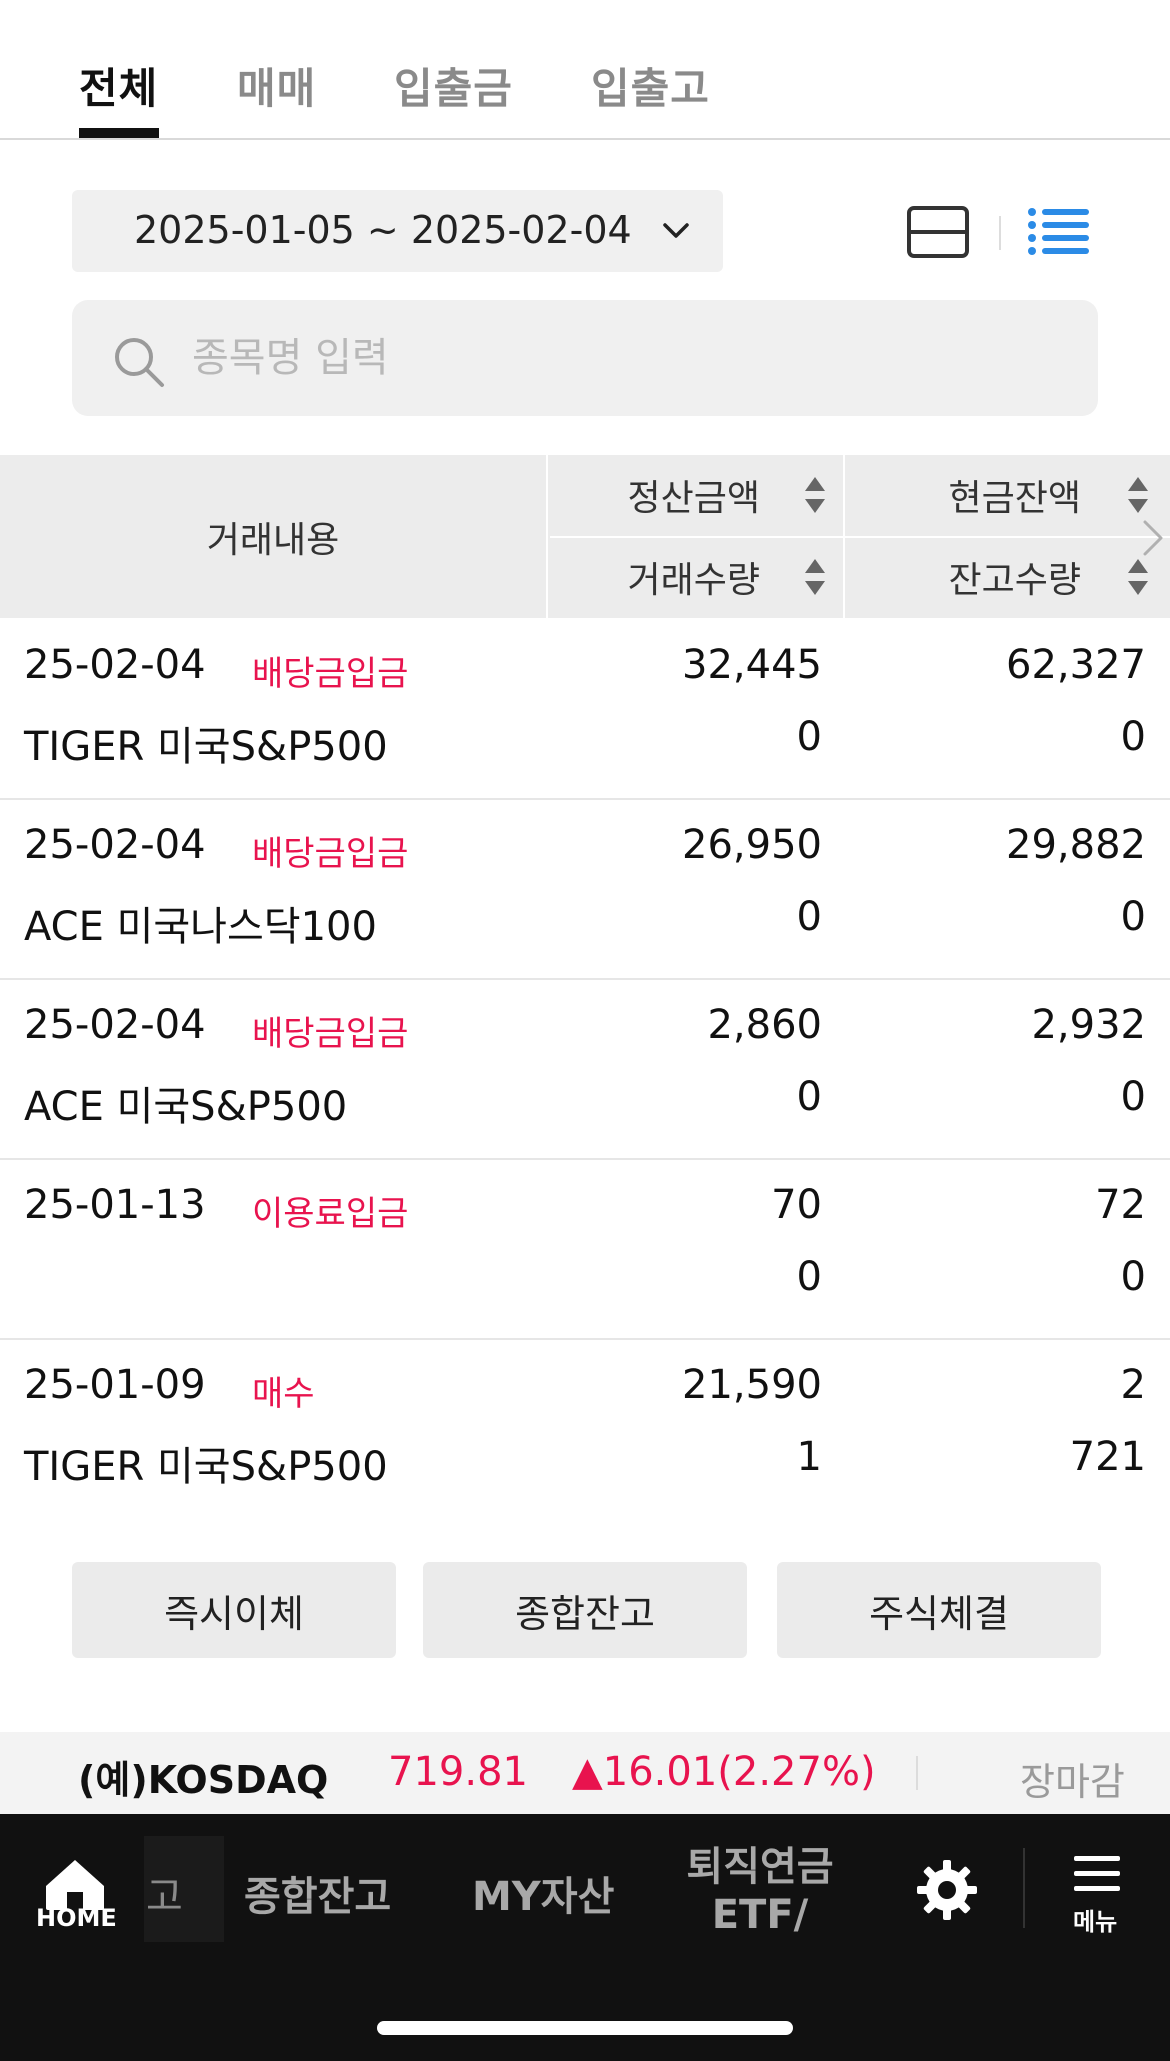  I want to click on header-cash-balance: 현금잔액, so click(963, 495).